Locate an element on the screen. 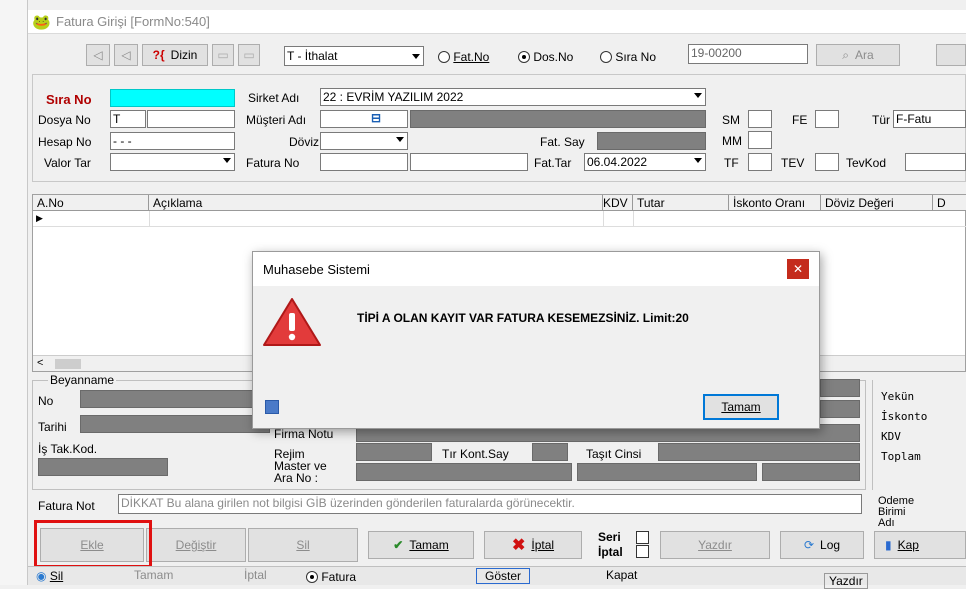  col-tutar: Tutar is located at coordinates (681, 203).